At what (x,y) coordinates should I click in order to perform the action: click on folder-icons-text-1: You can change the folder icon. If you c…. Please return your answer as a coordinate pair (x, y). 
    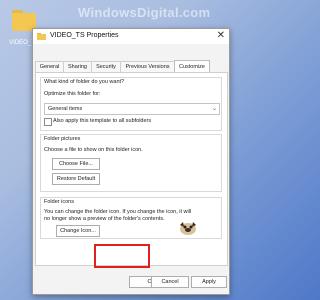
    Looking at the image, I should click on (118, 212).